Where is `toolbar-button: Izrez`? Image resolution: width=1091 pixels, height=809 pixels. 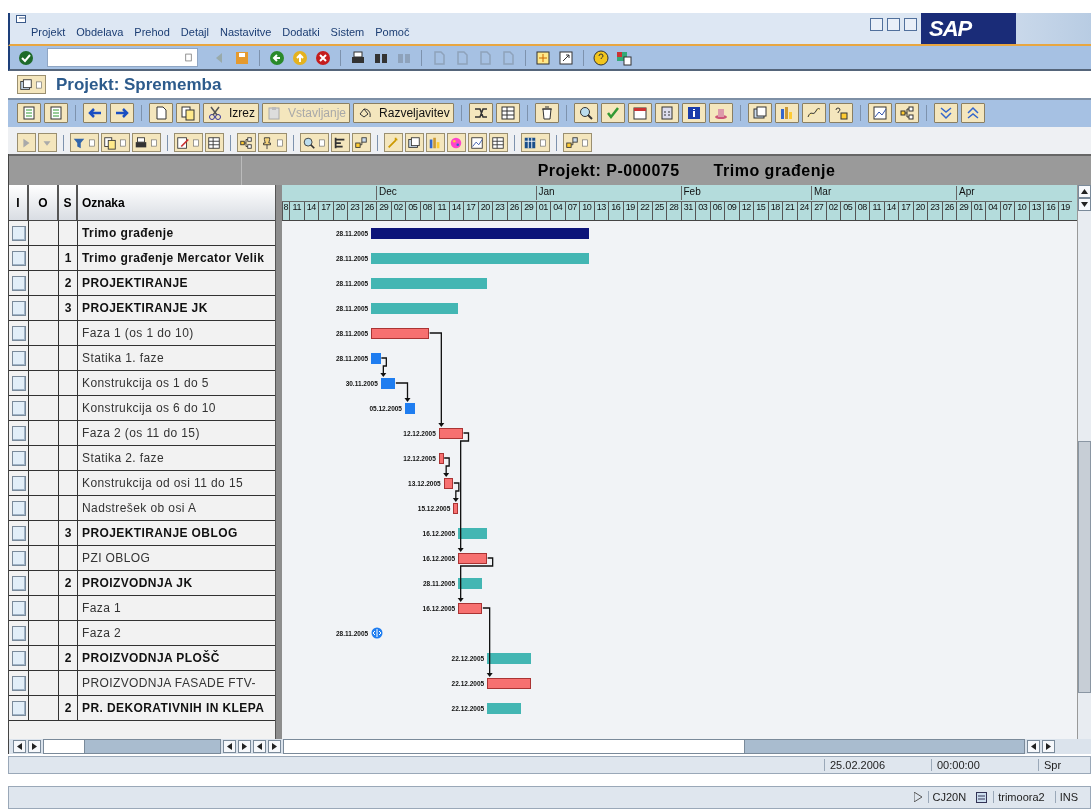 toolbar-button: Izrez is located at coordinates (231, 113).